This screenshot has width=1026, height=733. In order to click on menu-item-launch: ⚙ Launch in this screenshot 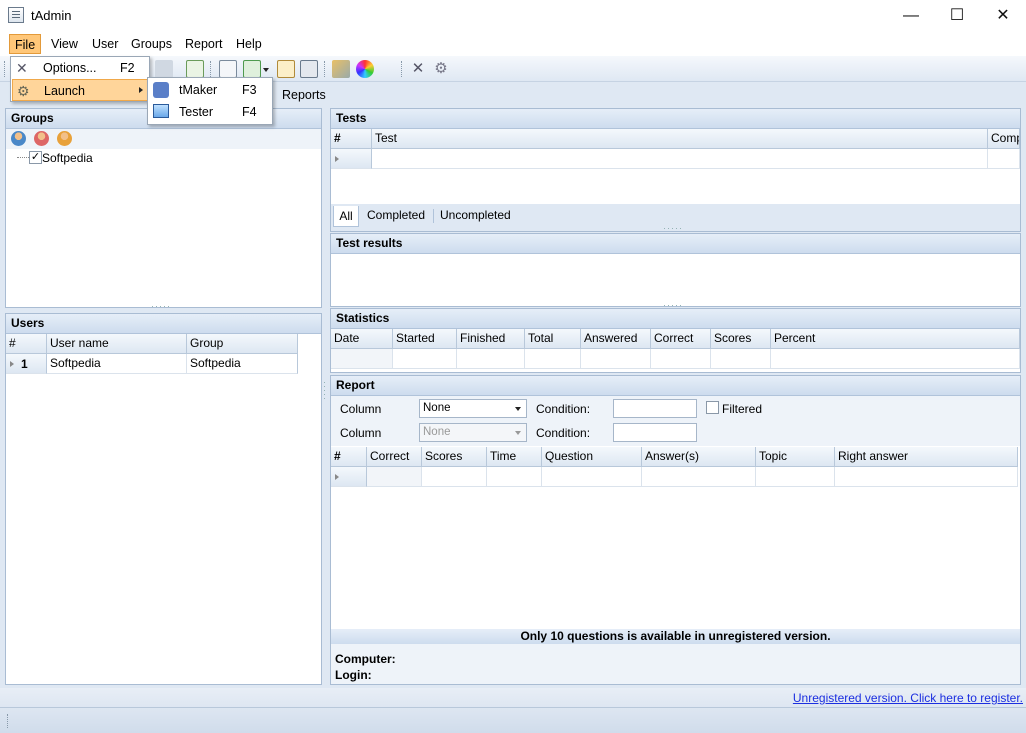, I will do `click(80, 90)`.